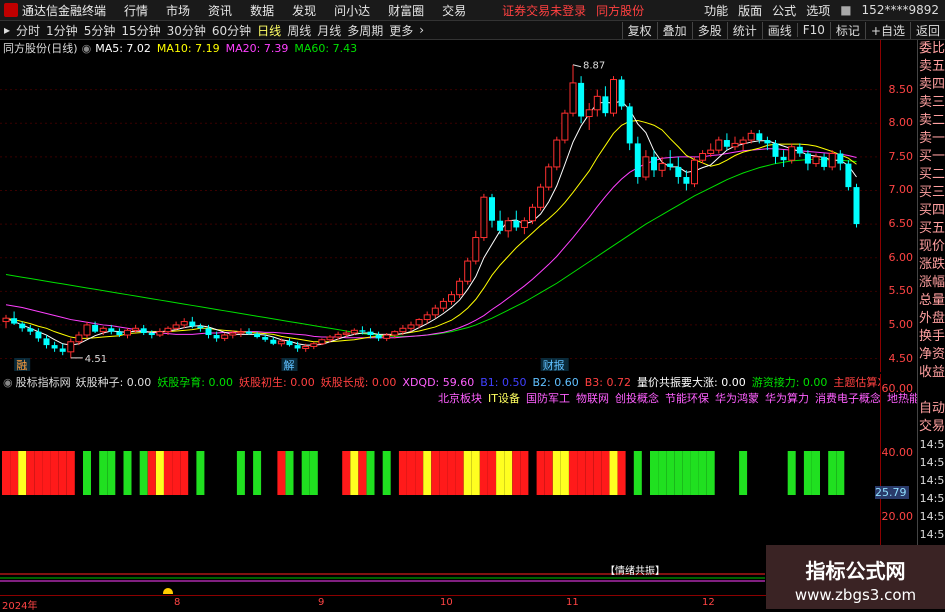 Image resolution: width=945 pixels, height=612 pixels. I want to click on login-notice: 证券交易未登录, so click(544, 10).